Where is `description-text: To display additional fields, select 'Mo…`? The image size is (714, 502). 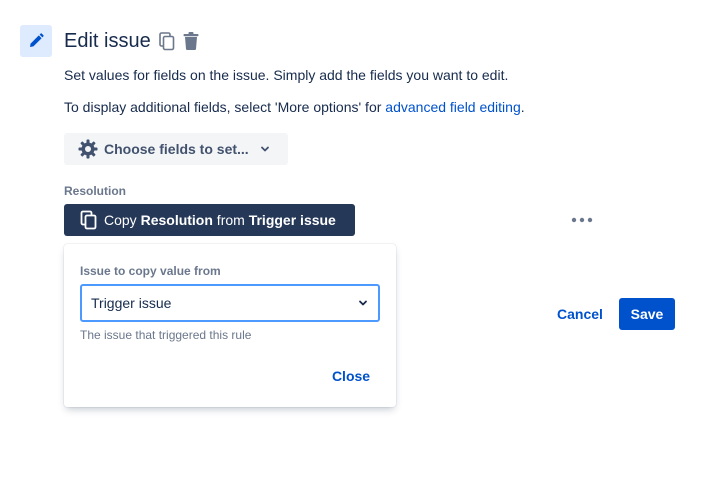 description-text: To display additional fields, select 'Mo… is located at coordinates (225, 107).